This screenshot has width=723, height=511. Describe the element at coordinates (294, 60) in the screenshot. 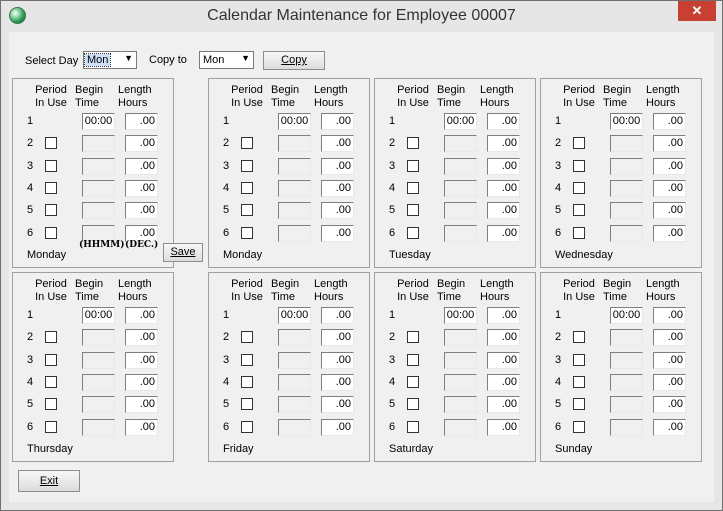

I see `copy-button: Copy` at that location.